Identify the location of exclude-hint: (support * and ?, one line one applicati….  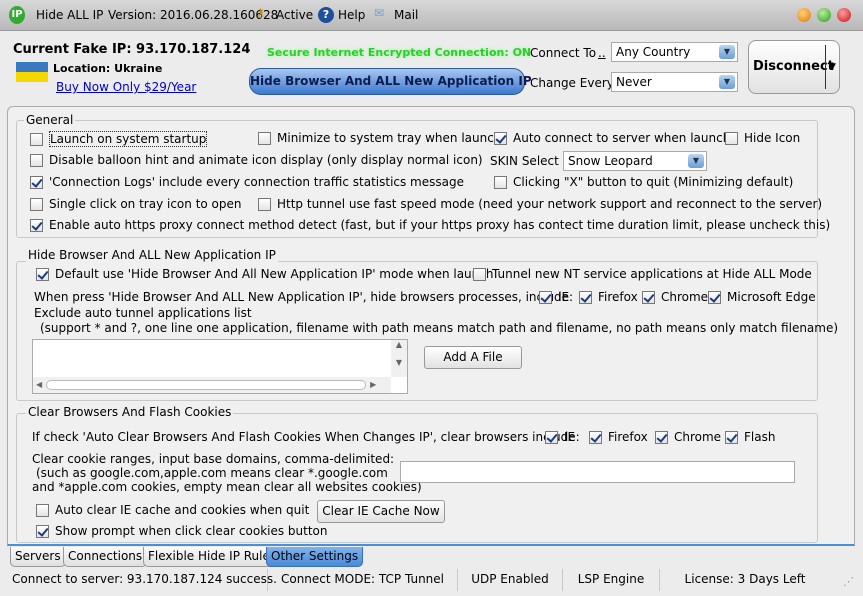
(439, 328).